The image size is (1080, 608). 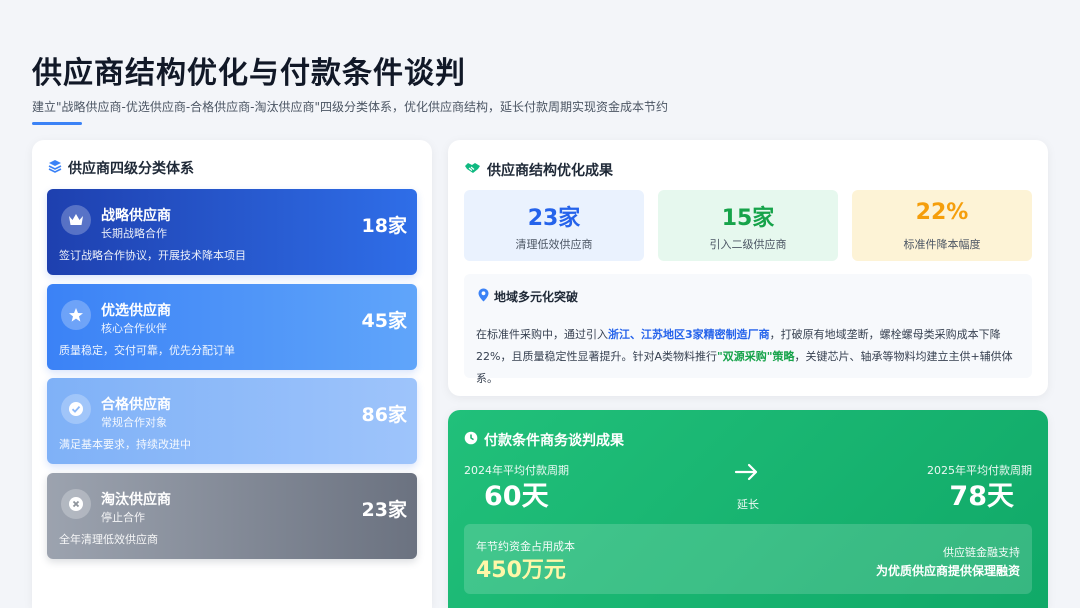 I want to click on title-underline, so click(x=57, y=123).